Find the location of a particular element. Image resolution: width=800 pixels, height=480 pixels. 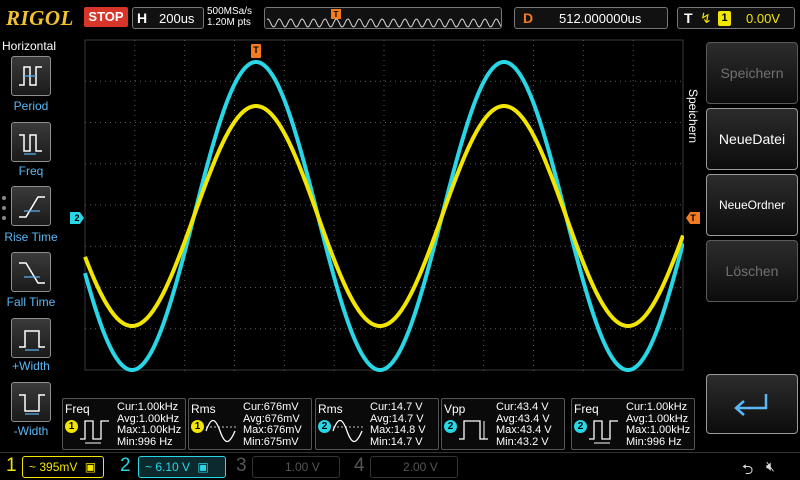

sidebar-title: Horizontal is located at coordinates (29, 46).